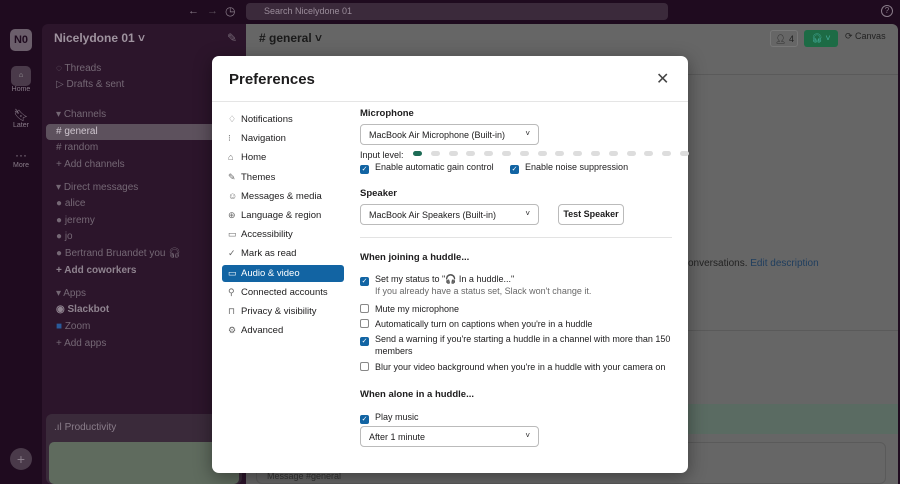  What do you see at coordinates (118, 254) in the screenshot?
I see `dm-self: ● Bertrand Bruandet you 🎧︎` at bounding box center [118, 254].